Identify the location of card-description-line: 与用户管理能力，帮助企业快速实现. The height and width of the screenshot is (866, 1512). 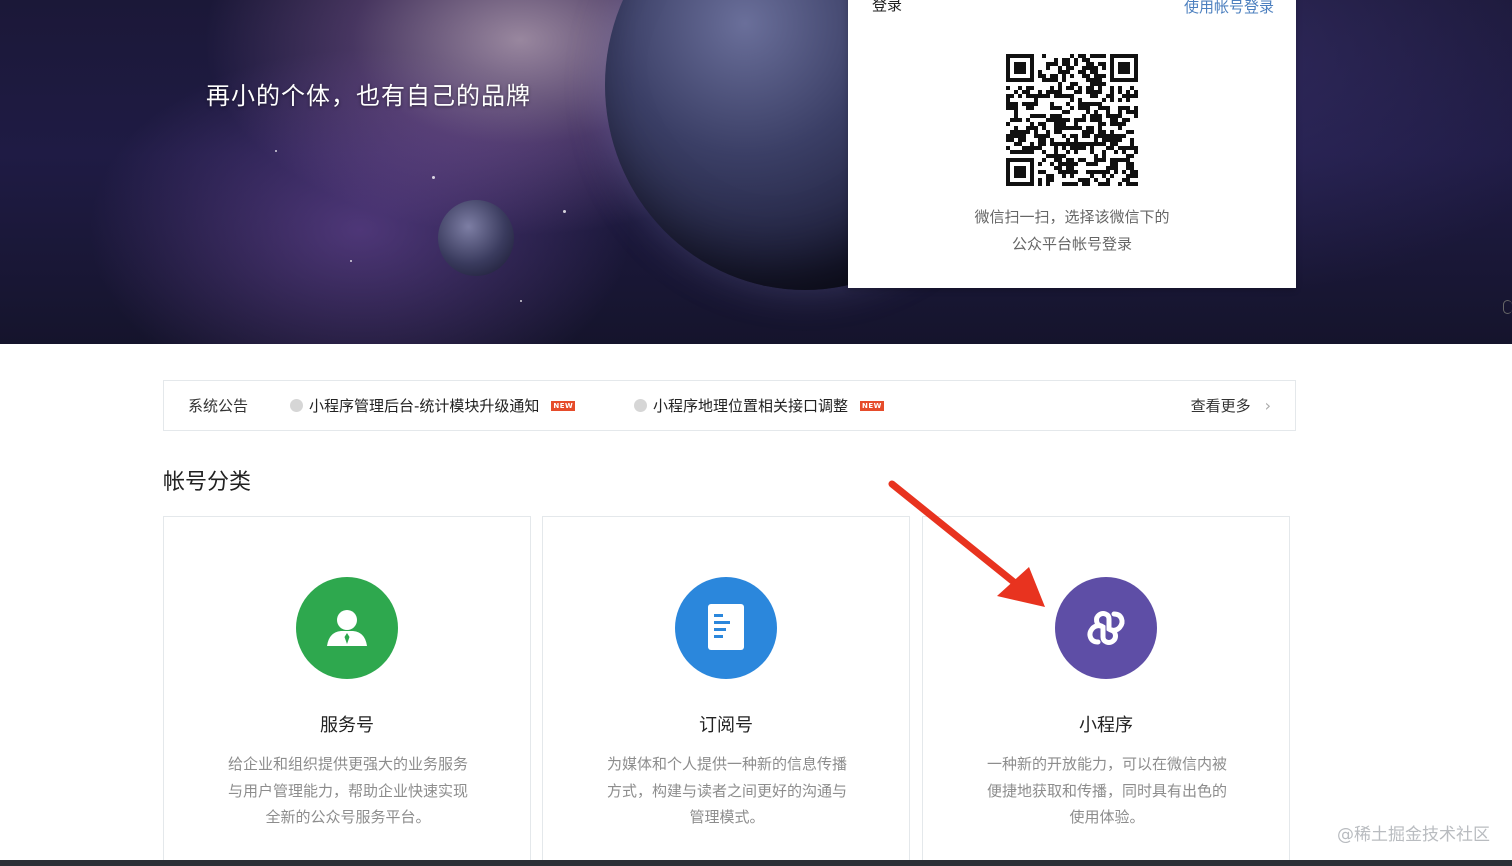
(347, 790).